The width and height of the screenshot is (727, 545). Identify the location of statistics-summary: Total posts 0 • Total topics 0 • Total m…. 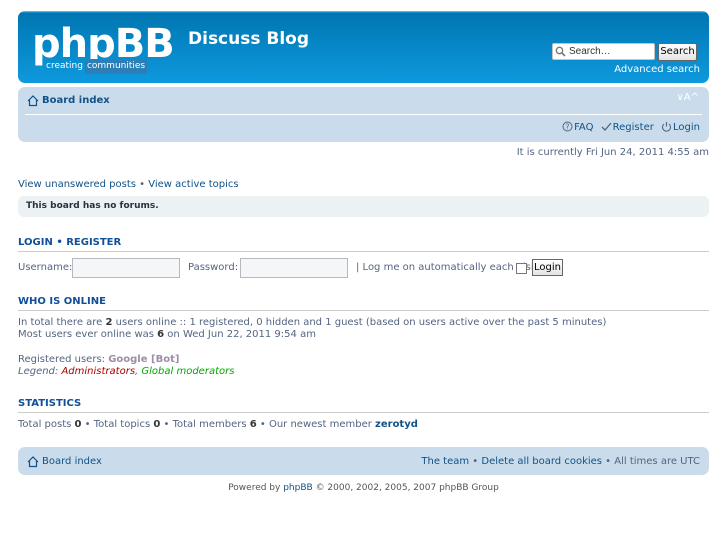
(218, 425).